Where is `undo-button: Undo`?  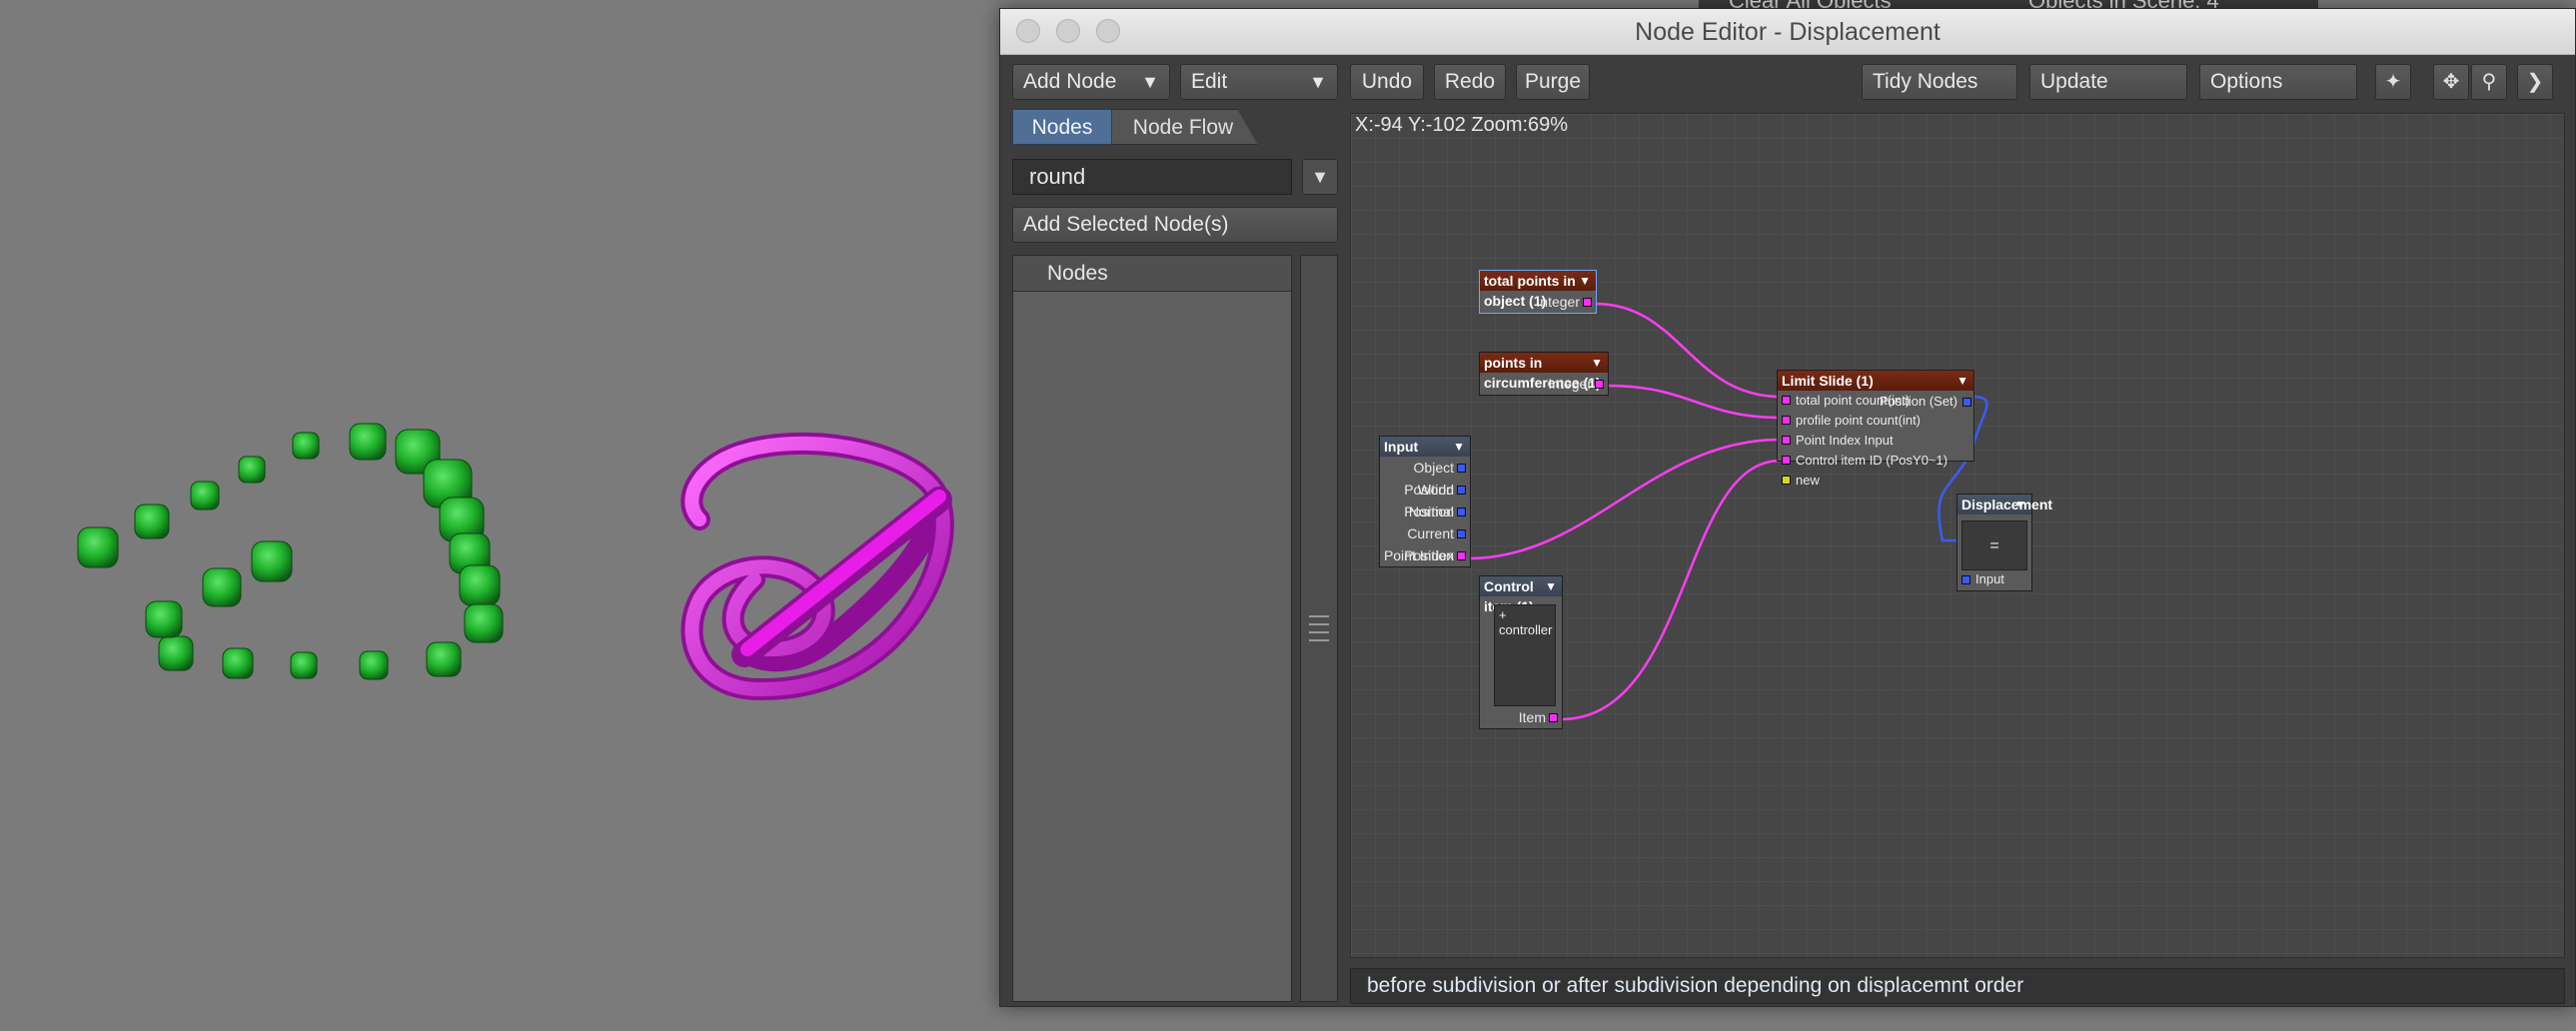
undo-button: Undo is located at coordinates (1387, 82).